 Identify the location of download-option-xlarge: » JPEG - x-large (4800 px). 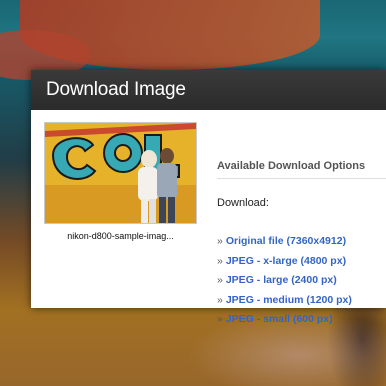
(284, 262).